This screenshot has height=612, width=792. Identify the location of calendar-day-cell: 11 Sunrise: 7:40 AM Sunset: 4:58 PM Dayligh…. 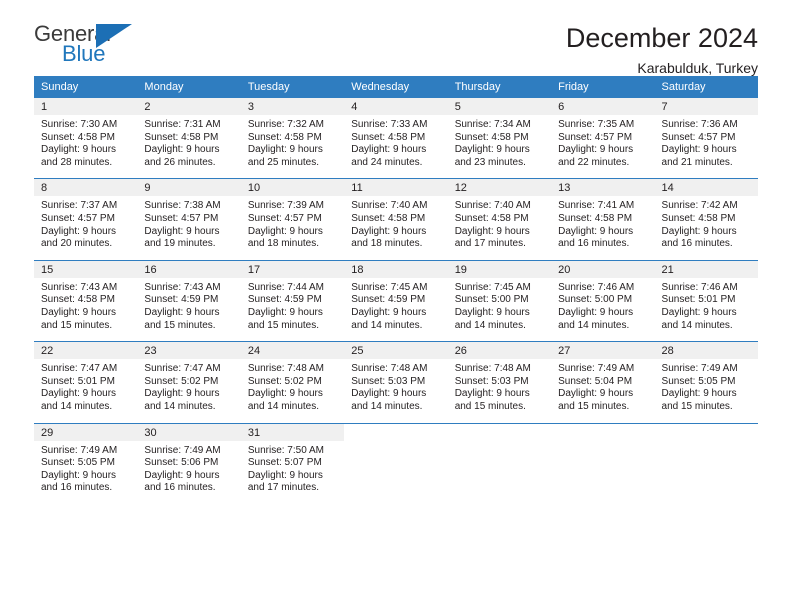
(396, 219).